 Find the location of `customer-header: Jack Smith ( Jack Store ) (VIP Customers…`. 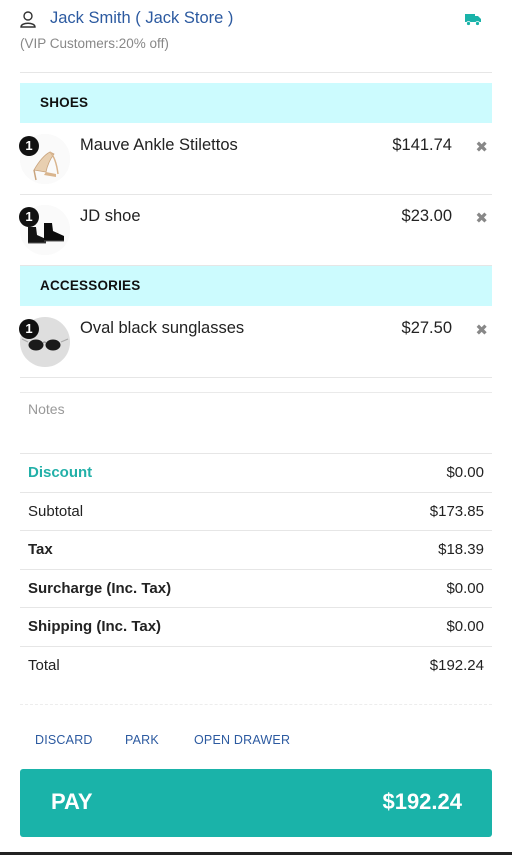

customer-header: Jack Smith ( Jack Store ) (VIP Customers… is located at coordinates (256, 36).